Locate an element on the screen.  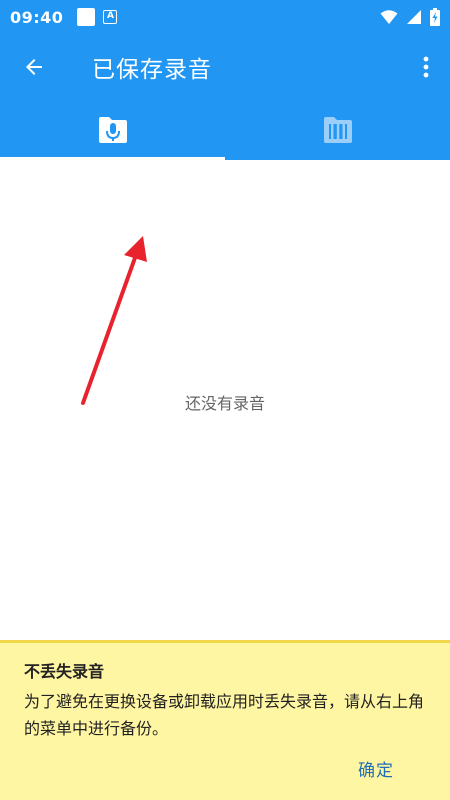
banner-title: 不丢失录音 is located at coordinates (64, 671).